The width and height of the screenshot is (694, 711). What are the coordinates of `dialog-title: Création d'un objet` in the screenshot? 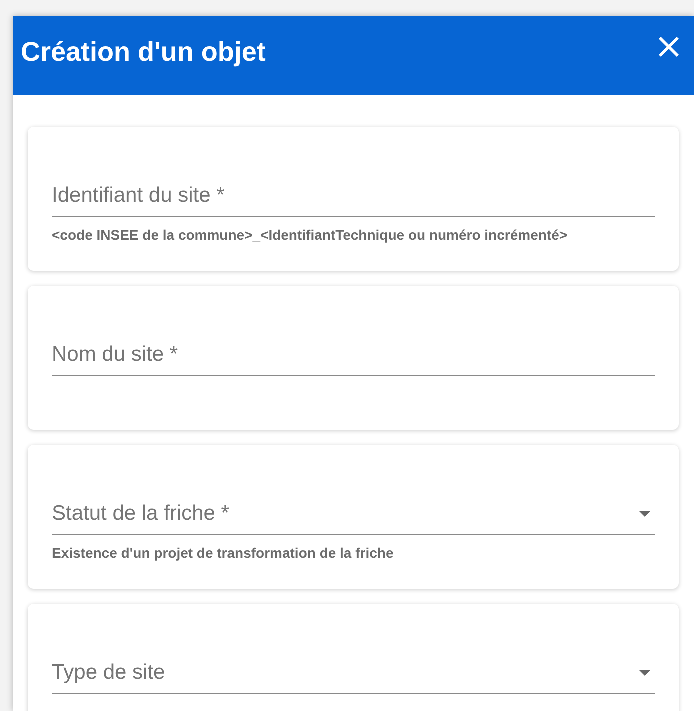 It's located at (143, 52).